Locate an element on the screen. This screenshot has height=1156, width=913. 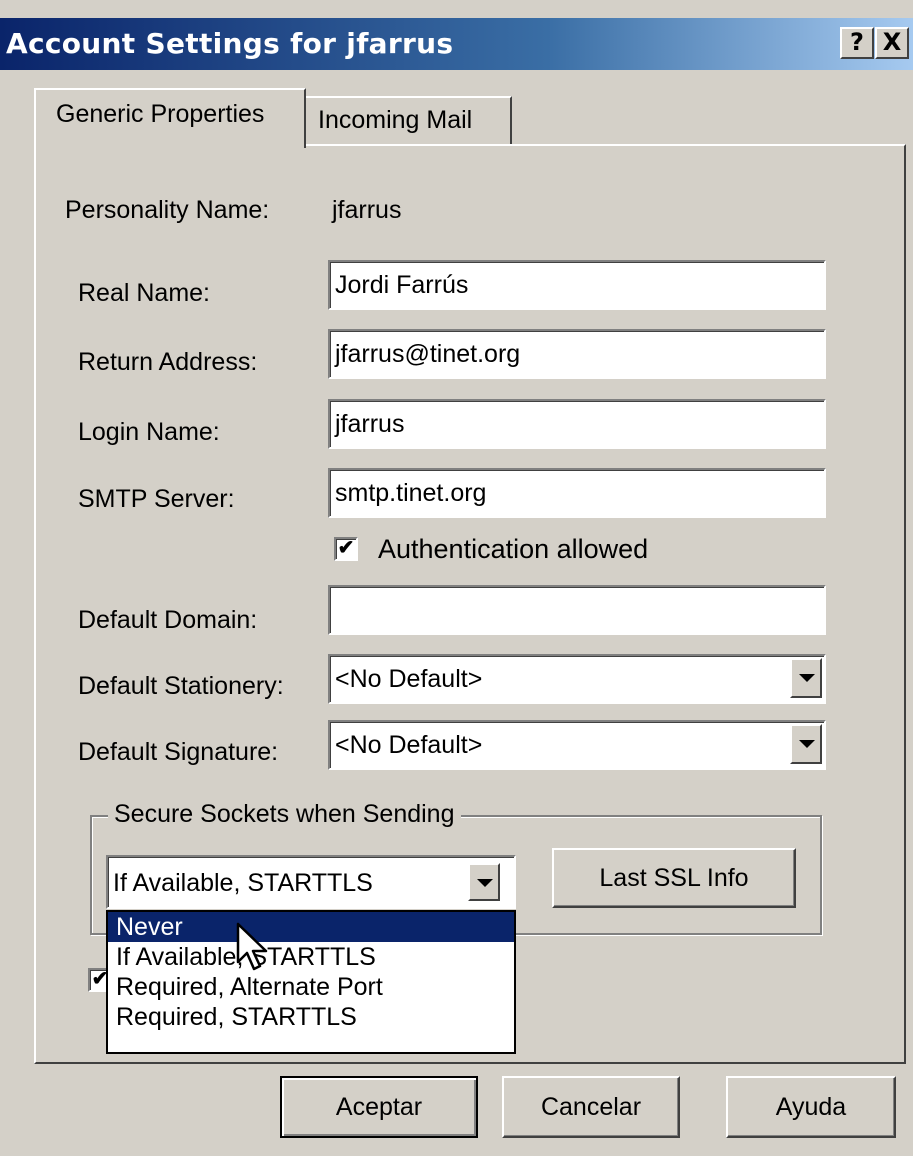
default-domain-label: Default Domain: is located at coordinates (168, 620).